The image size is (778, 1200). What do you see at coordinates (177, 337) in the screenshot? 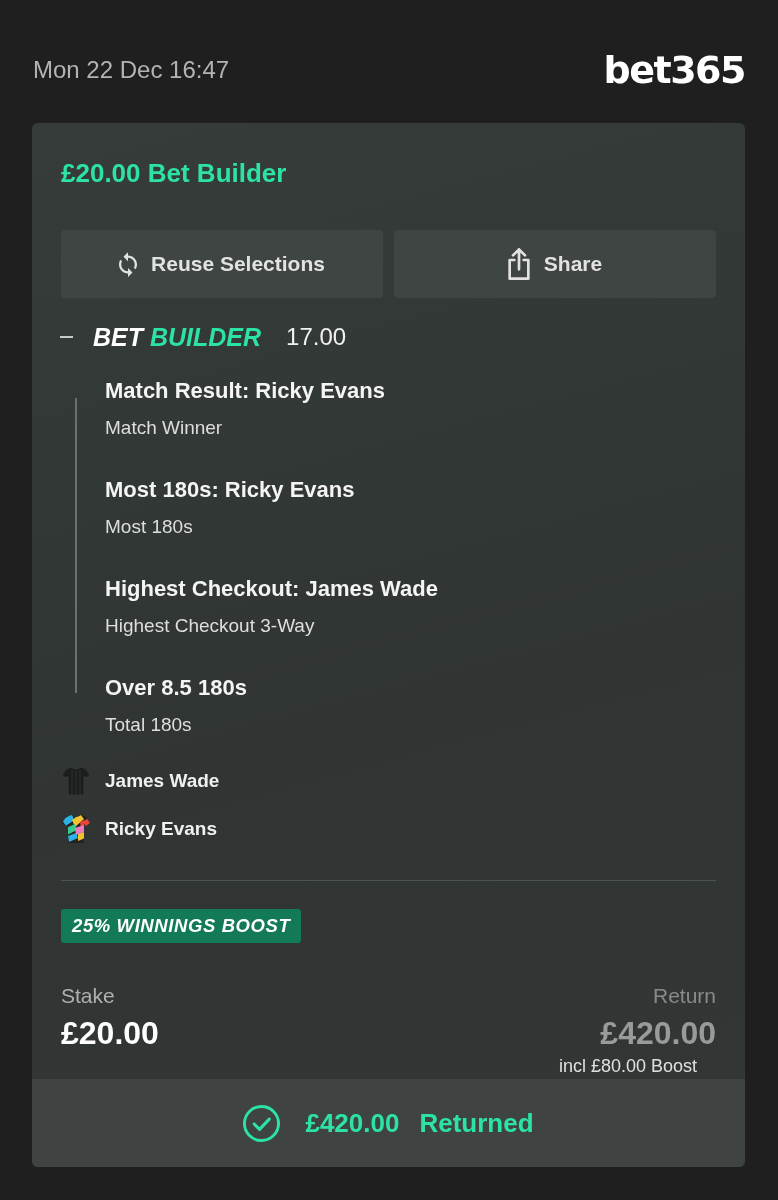
I see `bet-builder-label: BET BUILDER` at bounding box center [177, 337].